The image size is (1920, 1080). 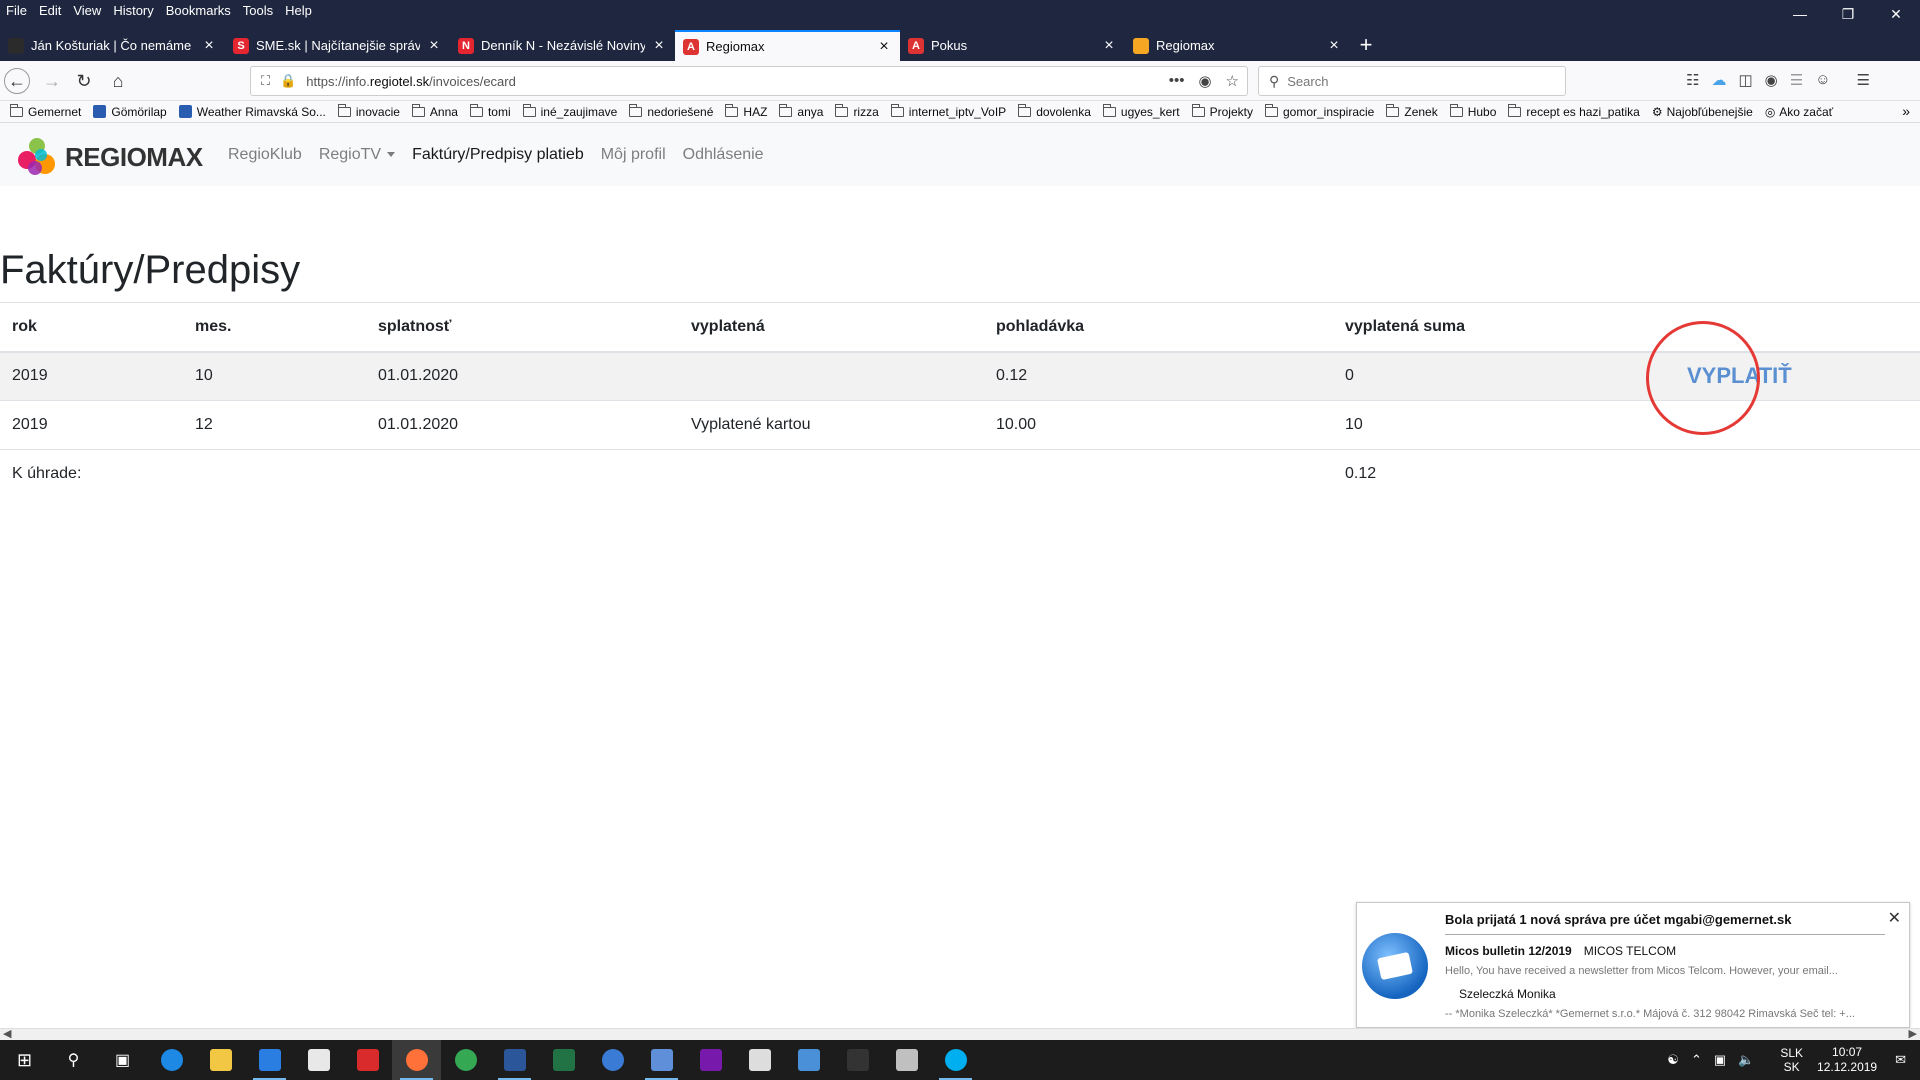 I want to click on bookmark-item: Projekty, so click(x=1222, y=111).